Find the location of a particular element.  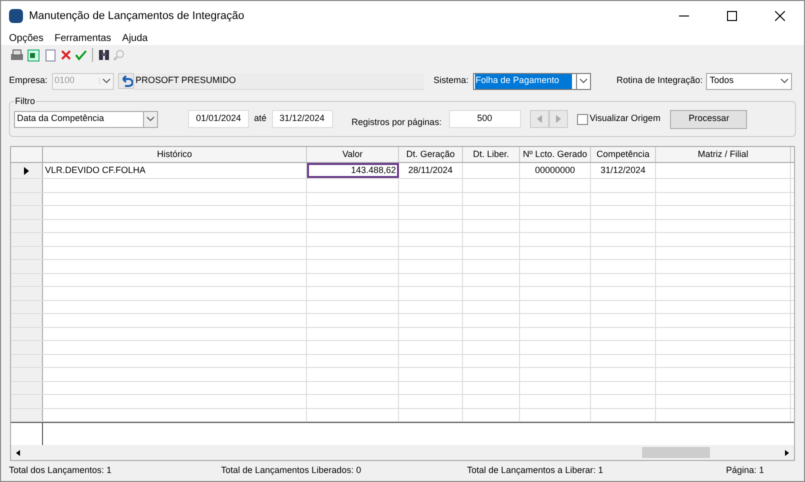

document-icon is located at coordinates (50, 55).